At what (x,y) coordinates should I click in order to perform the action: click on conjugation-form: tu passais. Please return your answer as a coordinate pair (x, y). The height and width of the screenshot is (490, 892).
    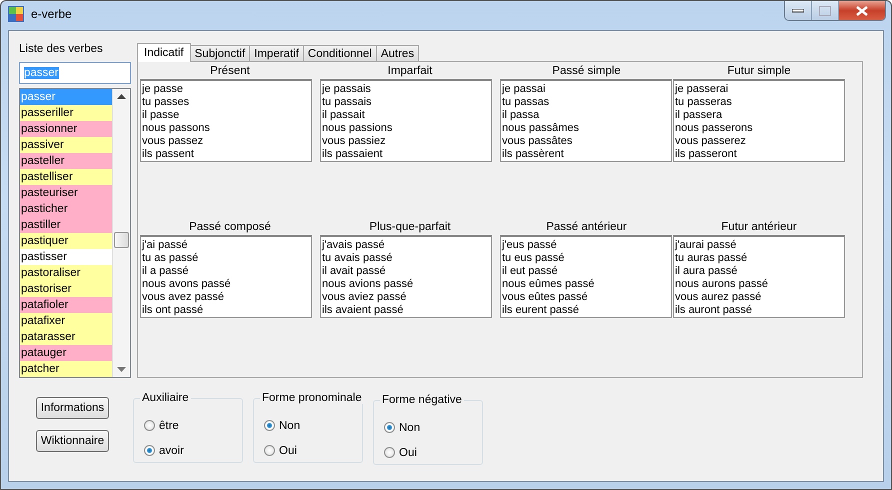
    Looking at the image, I should click on (347, 102).